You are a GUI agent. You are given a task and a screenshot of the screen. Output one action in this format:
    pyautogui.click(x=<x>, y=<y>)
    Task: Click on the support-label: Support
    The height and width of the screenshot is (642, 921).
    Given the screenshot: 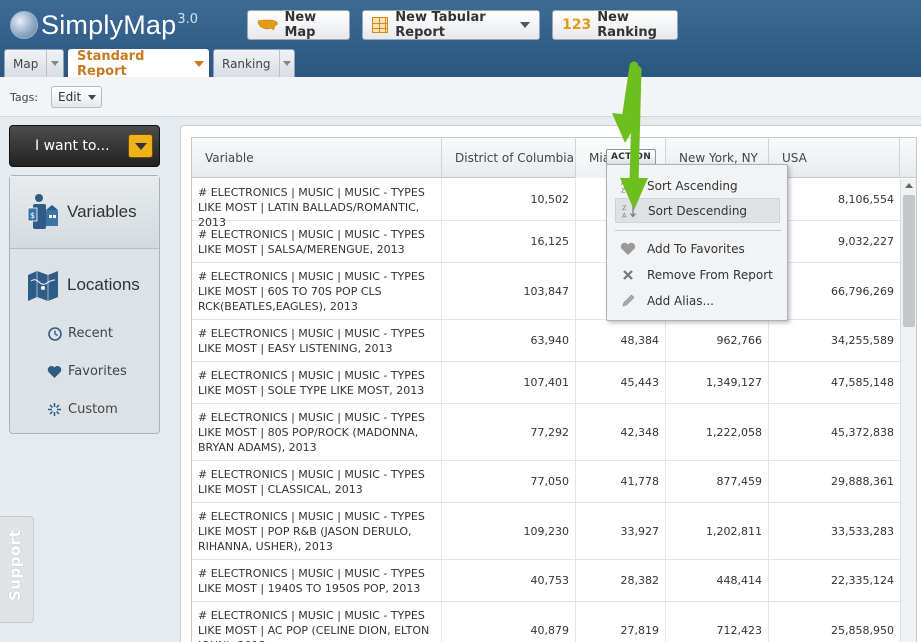 What is the action you would take?
    pyautogui.click(x=15, y=565)
    